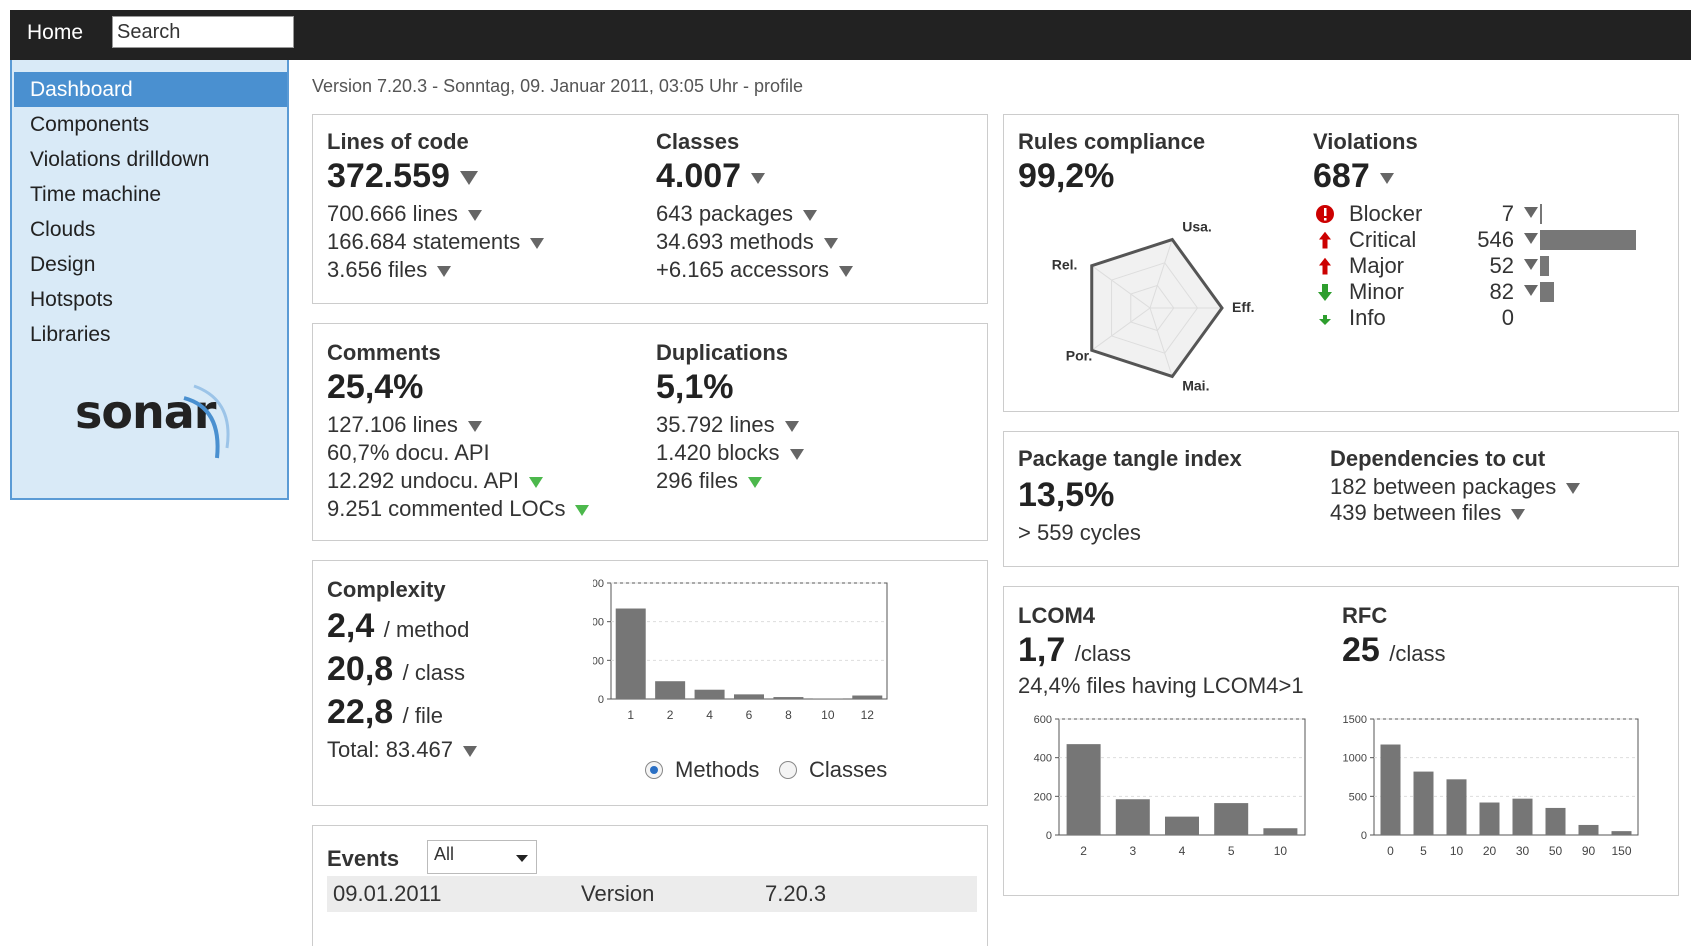 This screenshot has width=1691, height=946. What do you see at coordinates (1074, 650) in the screenshot?
I see `lcom4-value: 1,7 /class` at bounding box center [1074, 650].